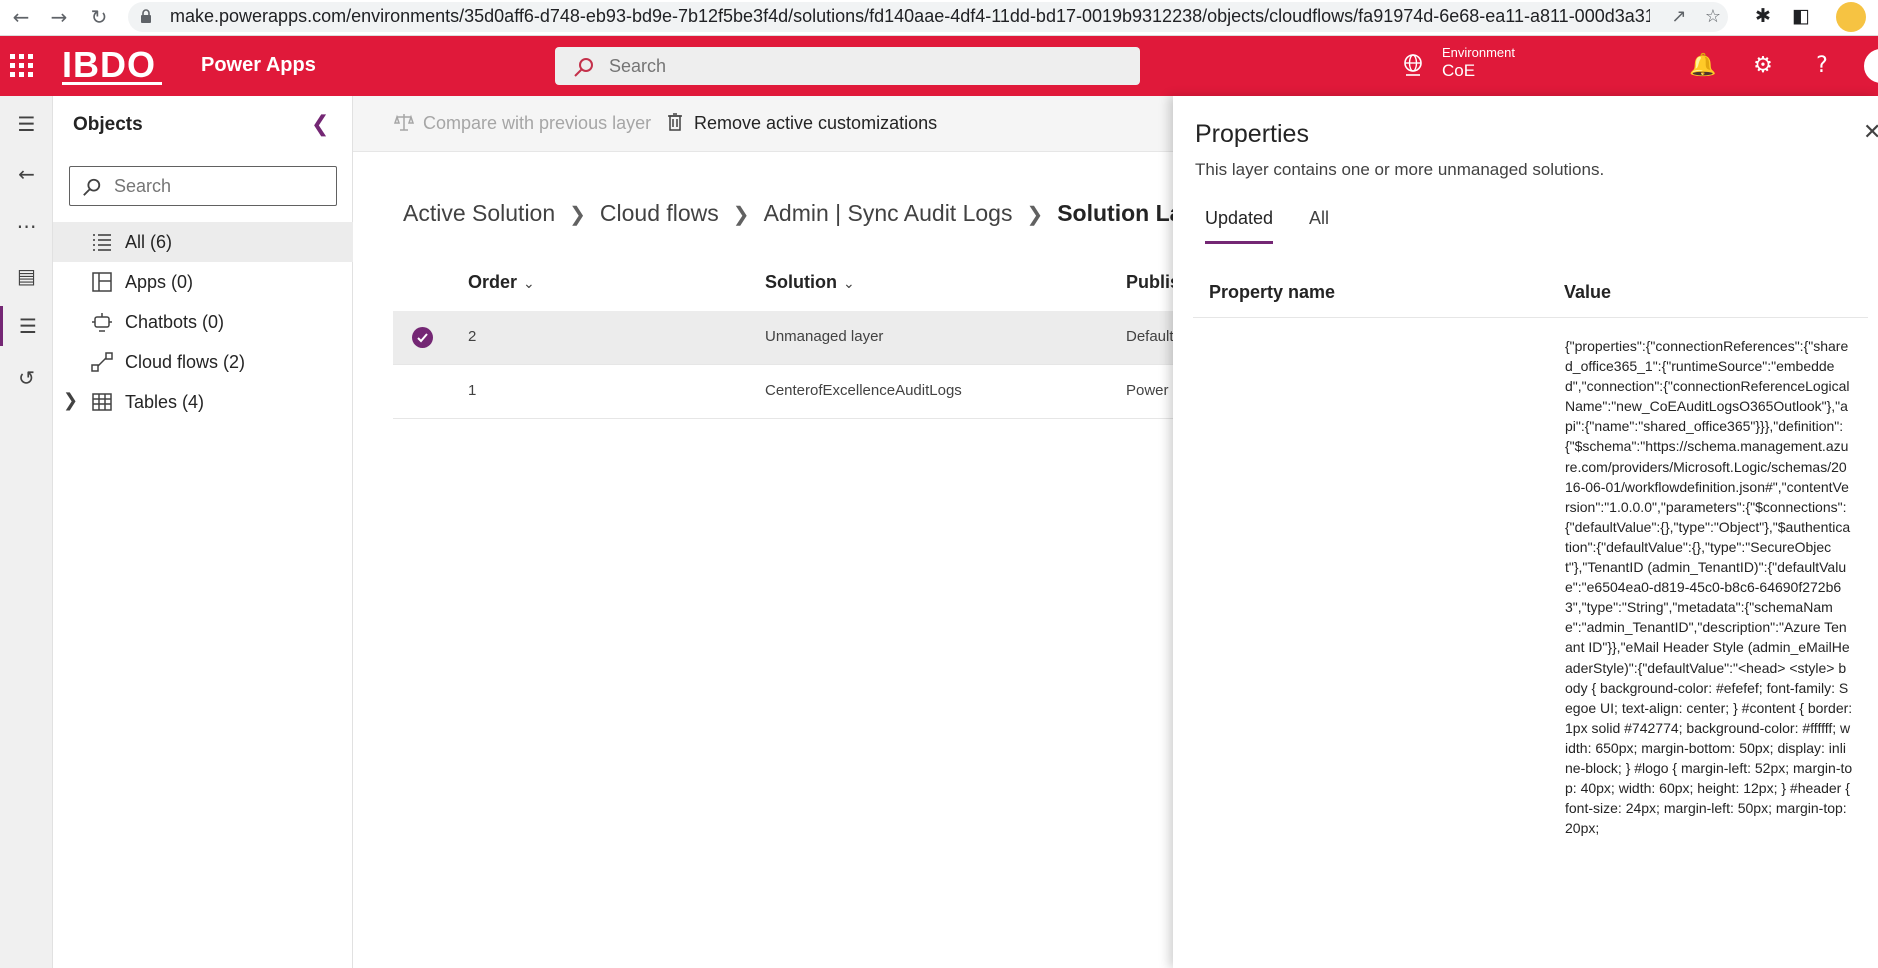 The width and height of the screenshot is (1878, 968). What do you see at coordinates (1239, 226) in the screenshot?
I see `tab-updated: Updated` at bounding box center [1239, 226].